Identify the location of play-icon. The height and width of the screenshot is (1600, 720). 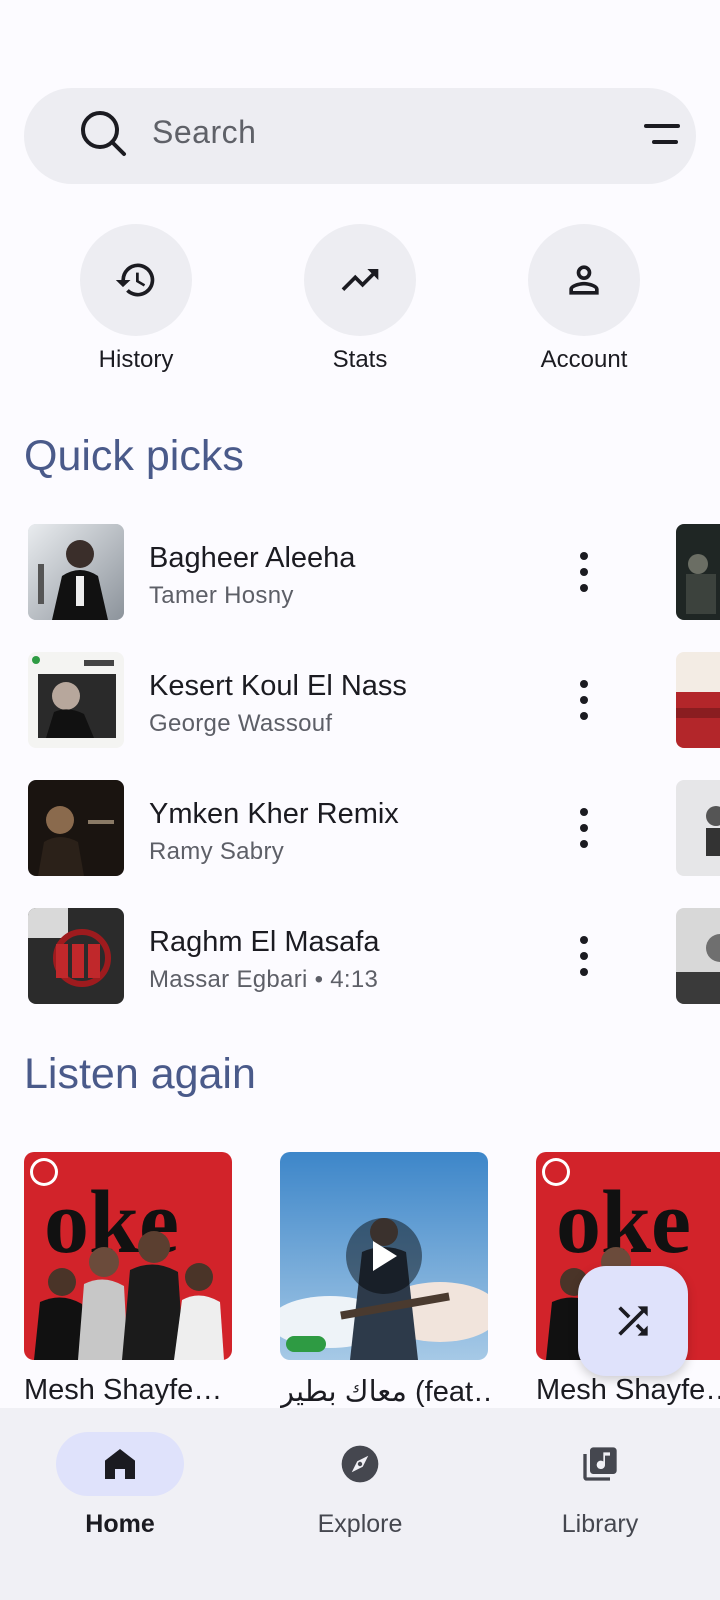
(385, 1256).